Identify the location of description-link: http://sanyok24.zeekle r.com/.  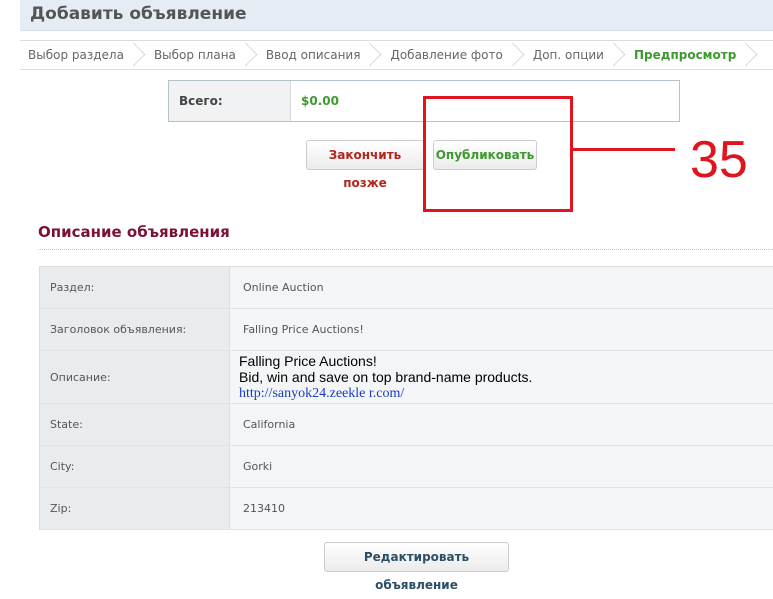
(321, 393).